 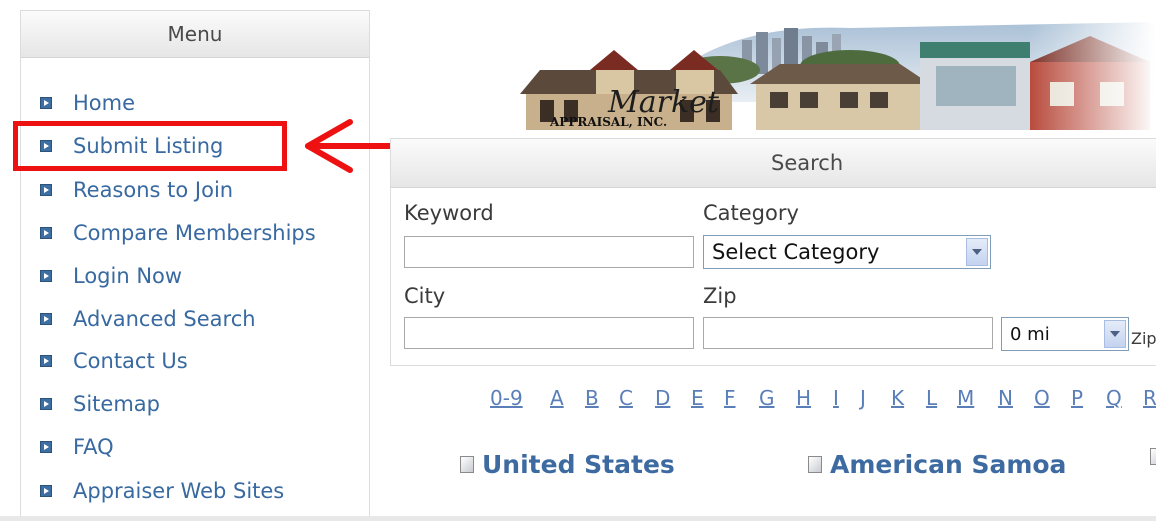 What do you see at coordinates (897, 398) in the screenshot?
I see `alpha-link-k: K` at bounding box center [897, 398].